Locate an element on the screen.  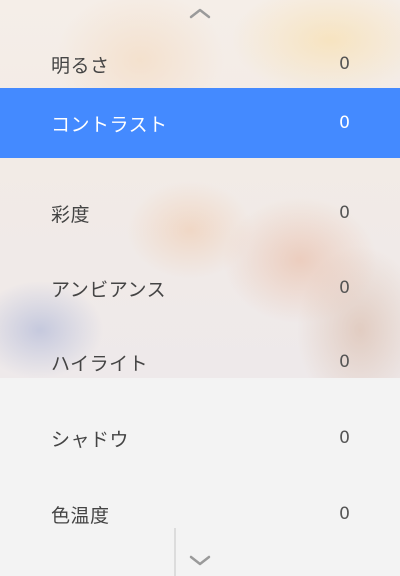
adjust-item-saturation: 彩度 0 is located at coordinates (200, 213).